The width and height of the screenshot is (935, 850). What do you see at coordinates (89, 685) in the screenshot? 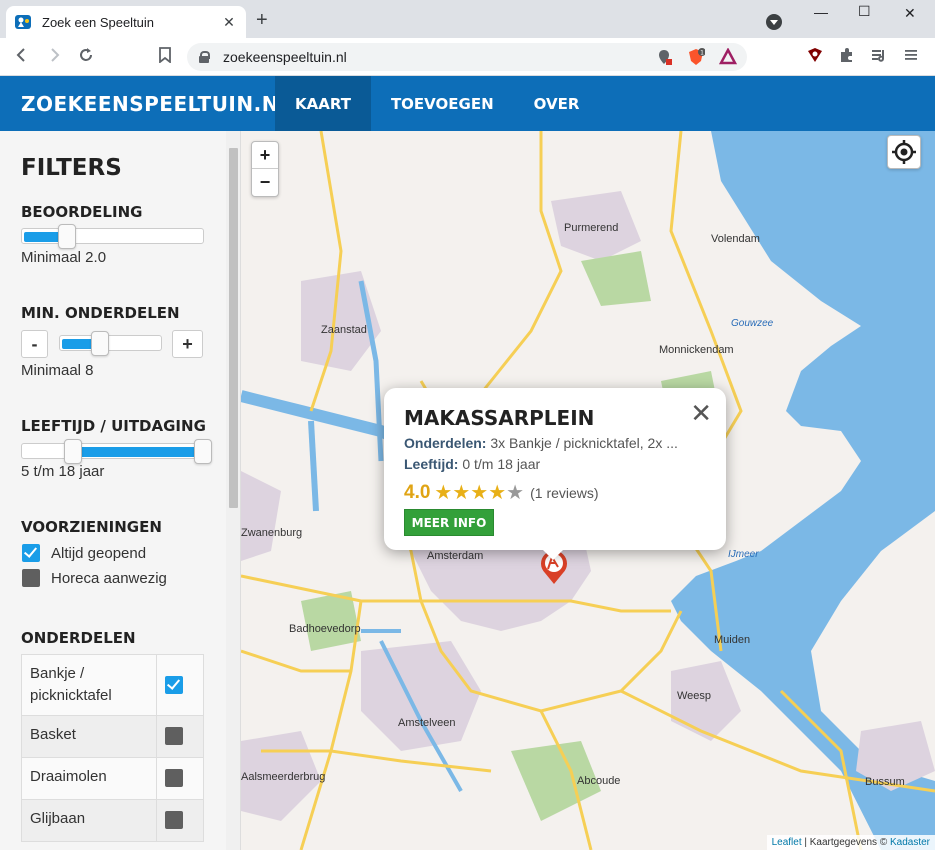
I see `parts-row-label: Bankje / picknicktafel` at bounding box center [89, 685].